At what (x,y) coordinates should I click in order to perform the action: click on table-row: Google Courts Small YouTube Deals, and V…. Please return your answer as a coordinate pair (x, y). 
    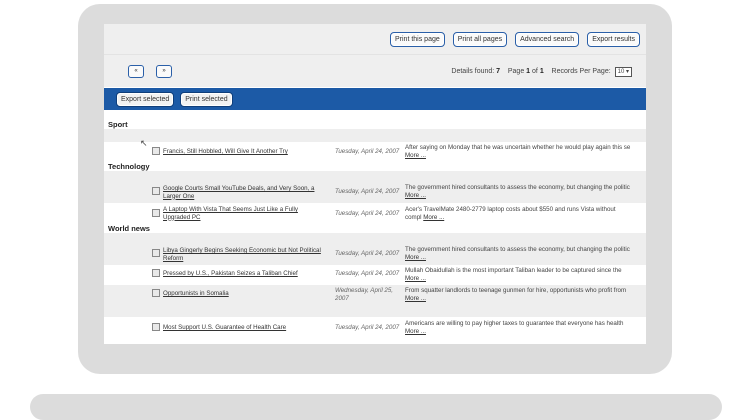
    Looking at the image, I should click on (375, 192).